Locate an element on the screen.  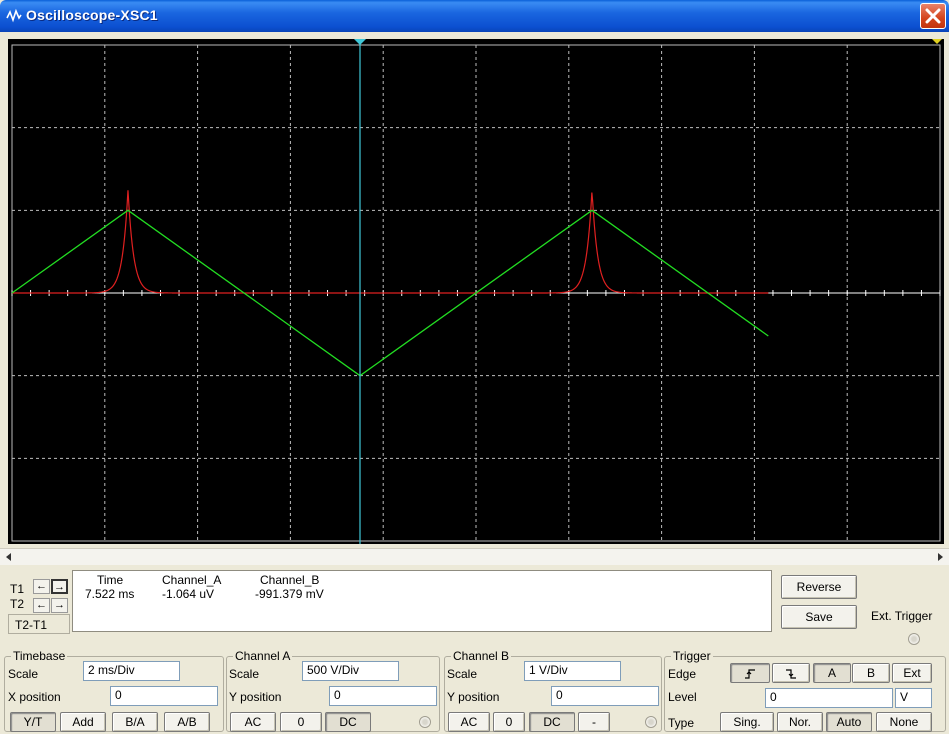
save-button: Save is located at coordinates (819, 617).